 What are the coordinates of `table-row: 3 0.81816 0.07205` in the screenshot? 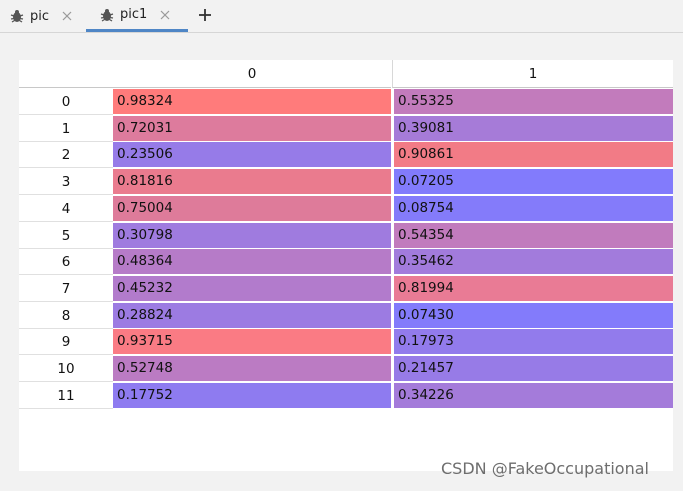 It's located at (346, 182).